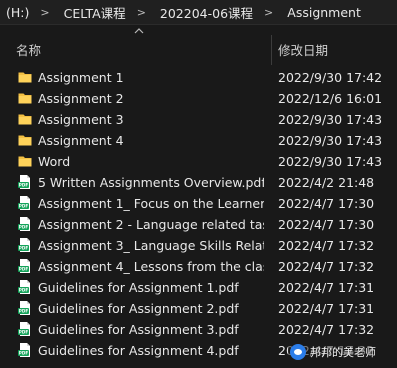 This screenshot has height=368, width=397. What do you see at coordinates (330, 98) in the screenshot?
I see `file-modified-date: 2022/12/6 16:01` at bounding box center [330, 98].